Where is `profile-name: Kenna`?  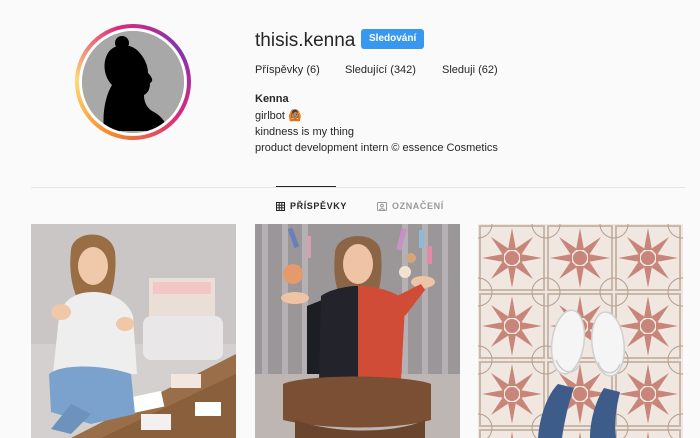 profile-name: Kenna is located at coordinates (272, 99).